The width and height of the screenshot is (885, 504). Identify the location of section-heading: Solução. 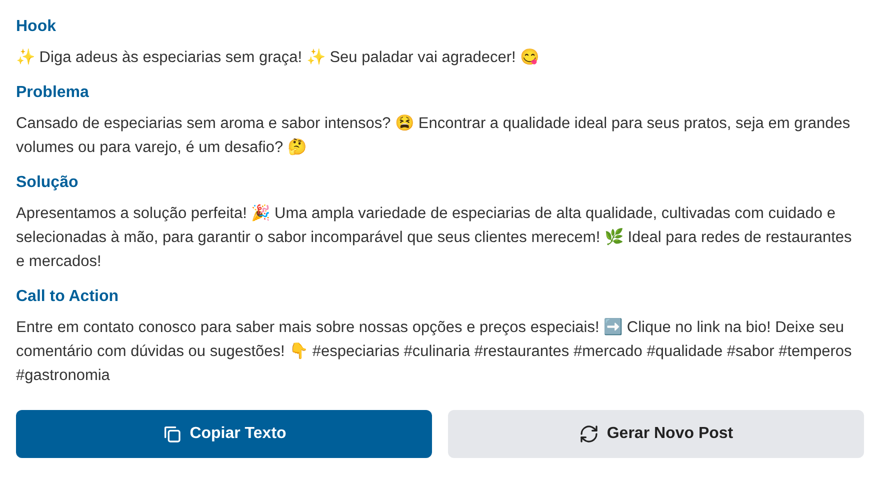
(48, 183).